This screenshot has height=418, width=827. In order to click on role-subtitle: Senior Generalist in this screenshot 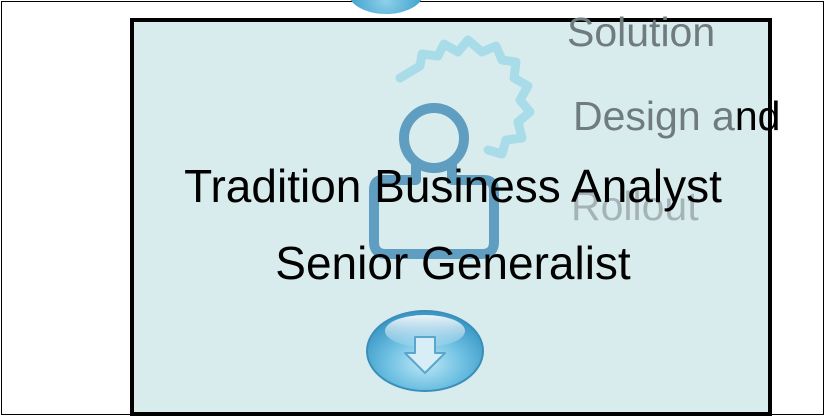, I will do `click(453, 263)`.